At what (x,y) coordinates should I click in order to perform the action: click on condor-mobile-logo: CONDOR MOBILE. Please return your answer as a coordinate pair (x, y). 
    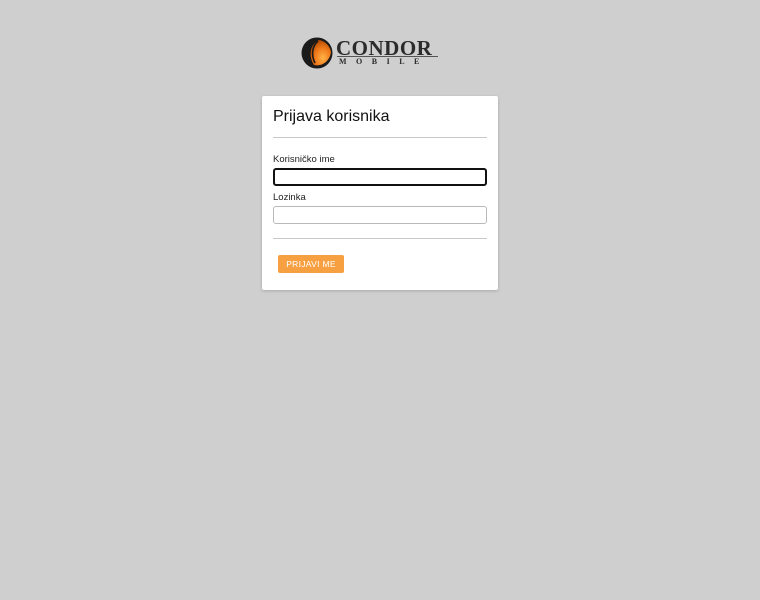
    Looking at the image, I should click on (371, 53).